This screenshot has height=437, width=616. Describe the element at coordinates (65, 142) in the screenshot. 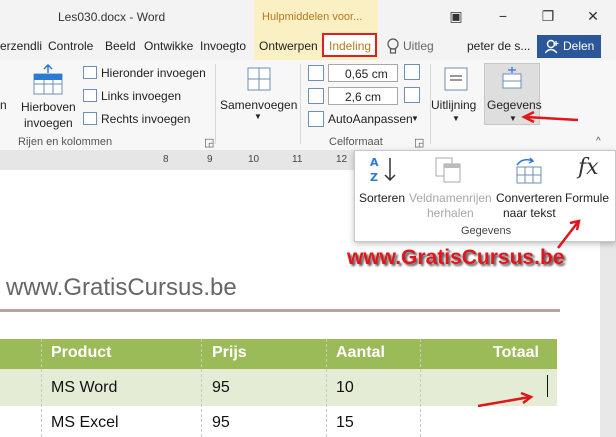

I see `group-label-rows-columns: Rijen en kolommen` at that location.